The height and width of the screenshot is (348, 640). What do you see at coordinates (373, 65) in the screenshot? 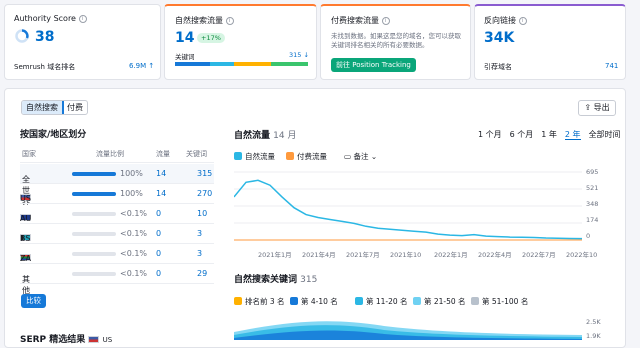
I see `position-tracking-button: 前往 Position Tracking` at bounding box center [373, 65].